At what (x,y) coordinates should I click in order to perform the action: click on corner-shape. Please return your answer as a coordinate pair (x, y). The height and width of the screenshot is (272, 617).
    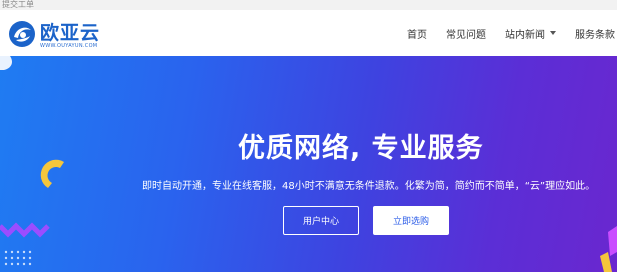
    Looking at the image, I should click on (6, 63).